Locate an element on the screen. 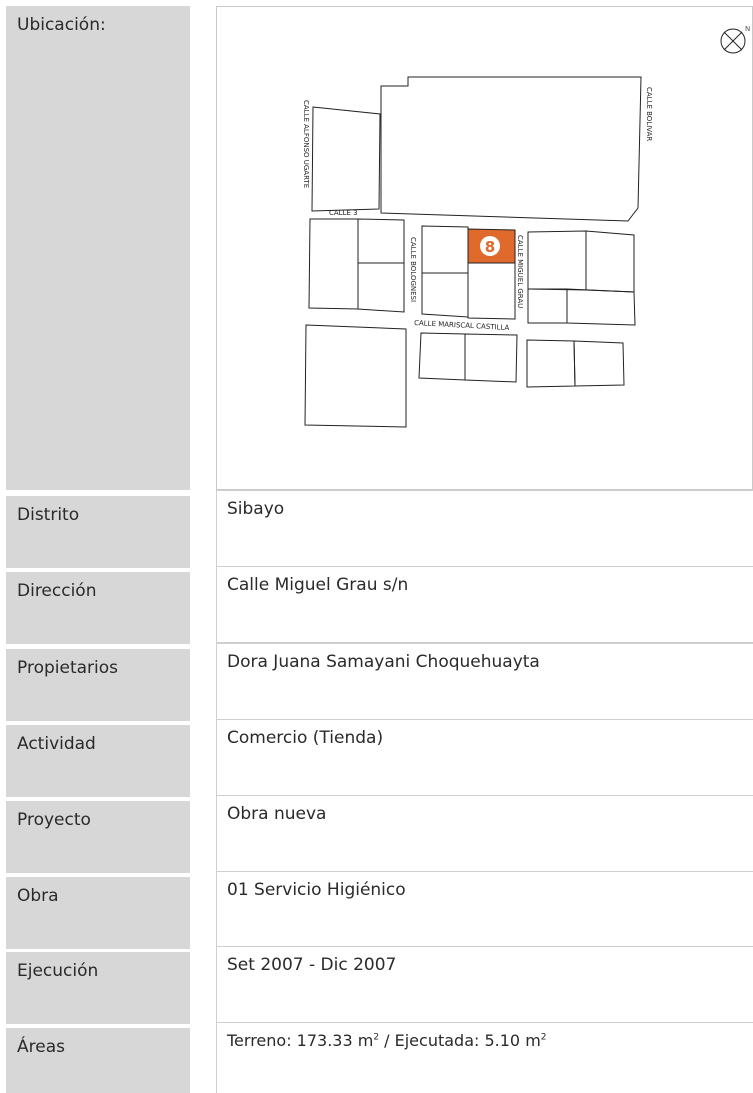  location-label-cell: Ubicación: is located at coordinates (98, 248).